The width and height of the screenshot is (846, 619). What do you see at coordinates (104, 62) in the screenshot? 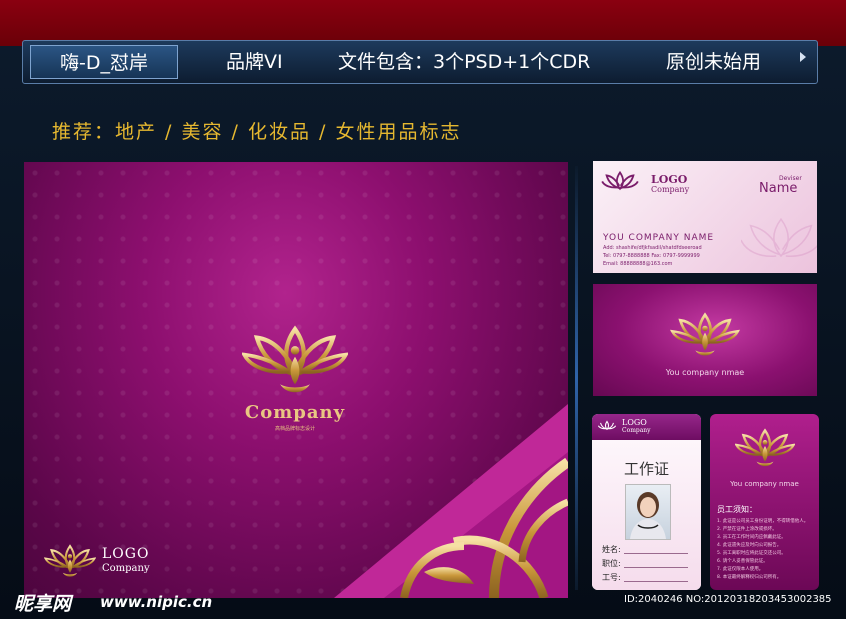
I see `brand-name-badge: 嗨-D_怼岸` at bounding box center [104, 62].